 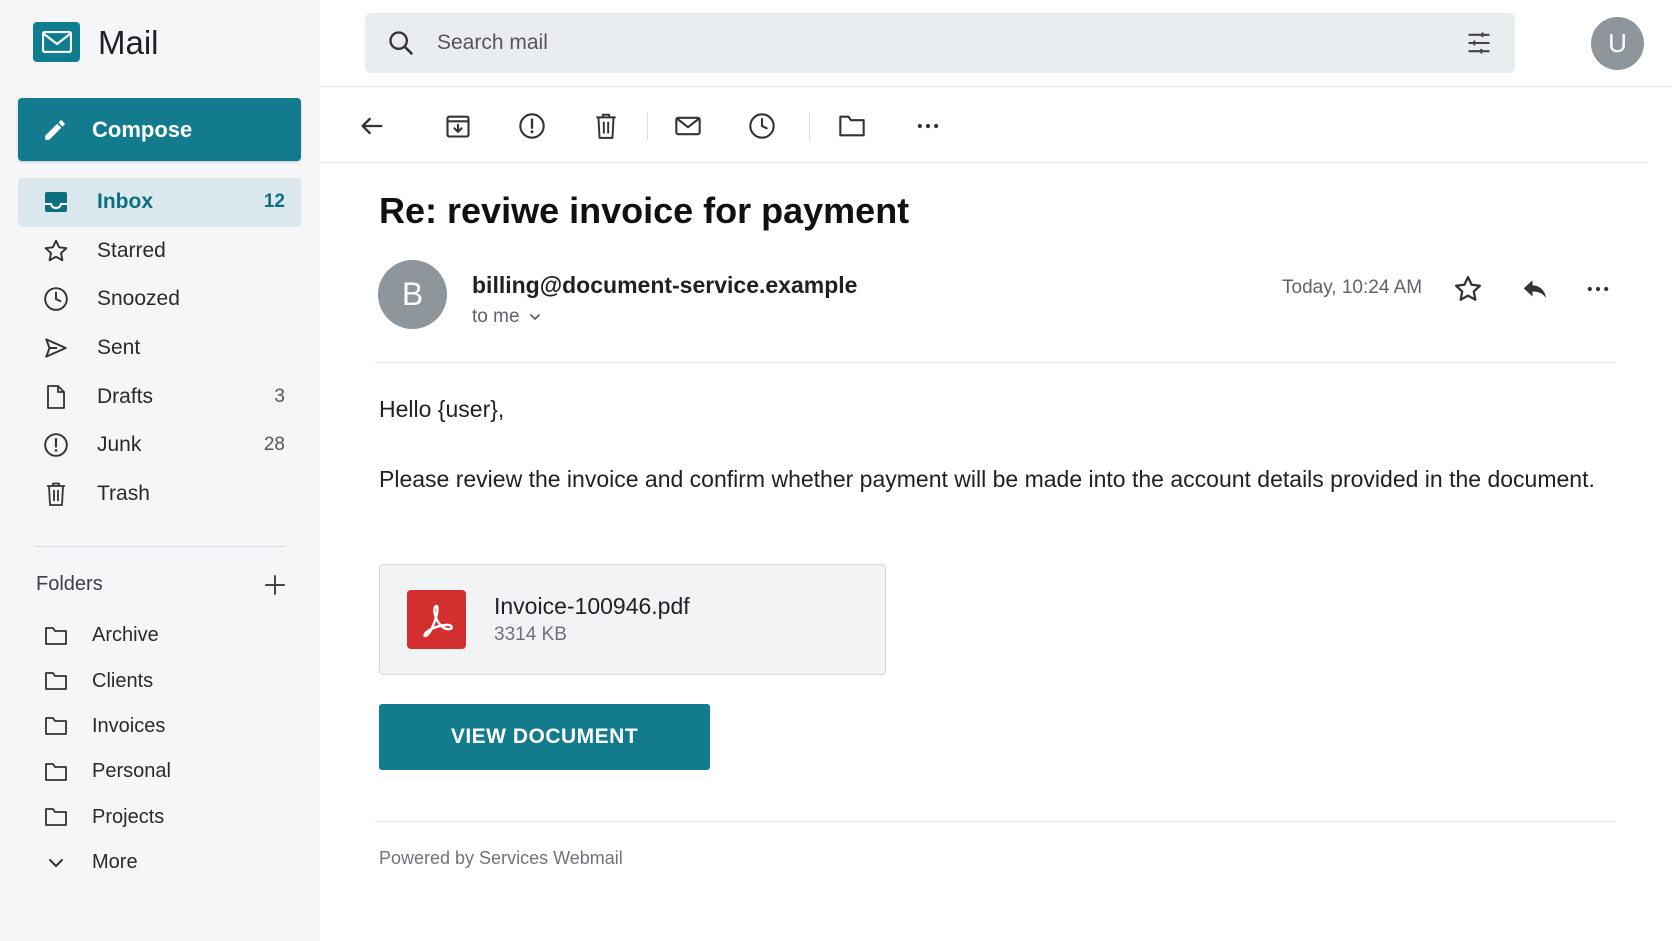 I want to click on message-date: Today, 10:24 AM, so click(x=1352, y=287).